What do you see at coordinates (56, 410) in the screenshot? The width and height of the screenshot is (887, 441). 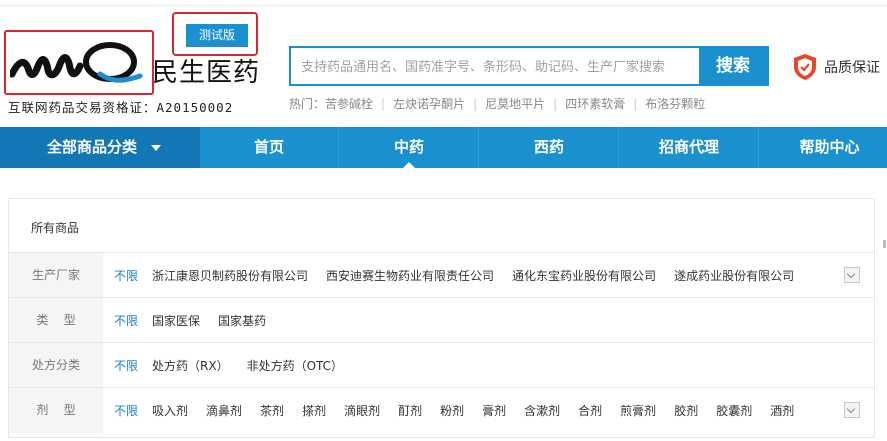 I see `filter-label: 剂 型` at bounding box center [56, 410].